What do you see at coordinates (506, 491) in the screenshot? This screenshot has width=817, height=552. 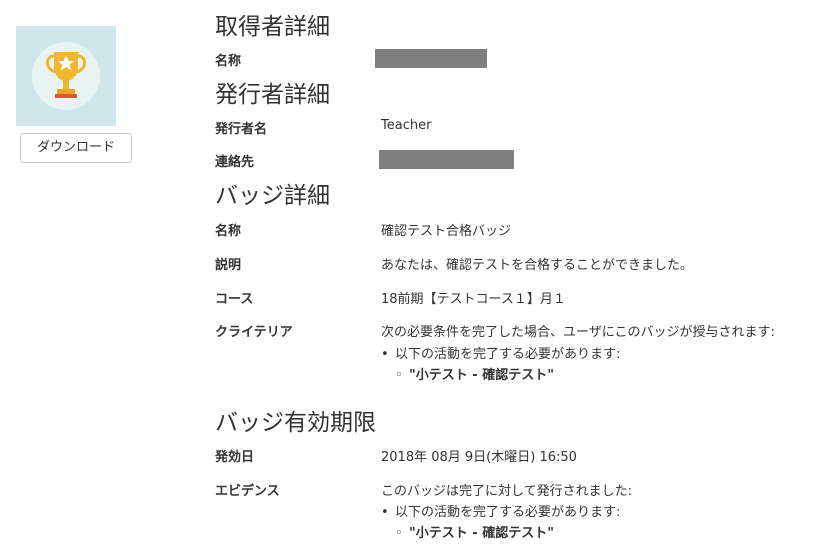 I see `evidence-intro: このバッジは完了に対して発行されました:` at bounding box center [506, 491].